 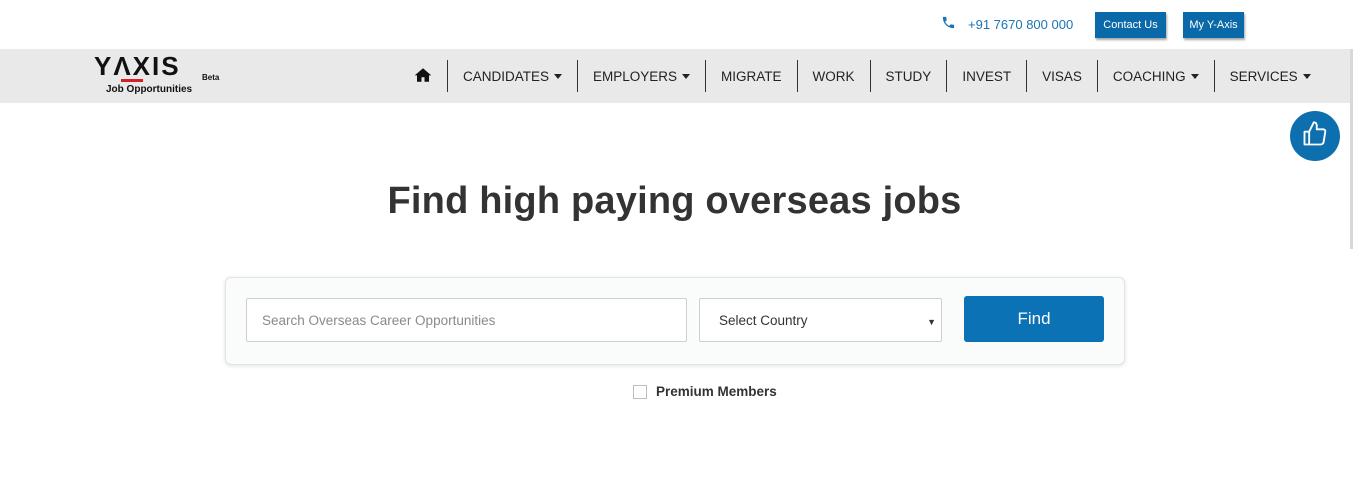 I want to click on nav-item-label: EMPLOYERS, so click(x=635, y=76).